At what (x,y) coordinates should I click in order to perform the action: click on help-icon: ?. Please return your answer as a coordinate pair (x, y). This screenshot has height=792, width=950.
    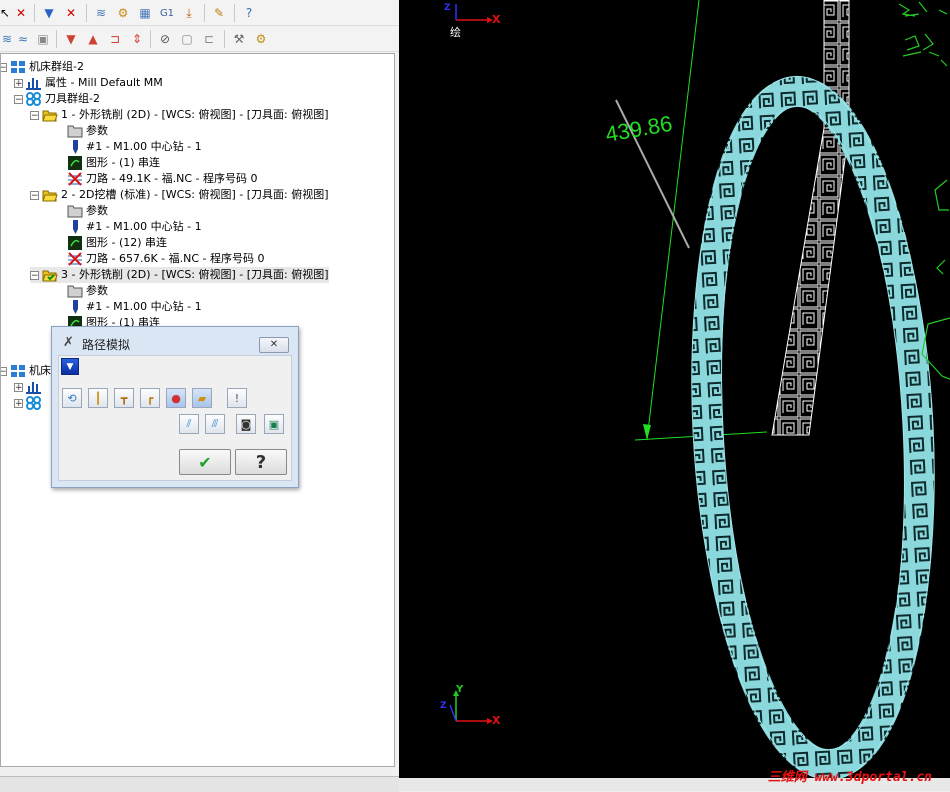
    Looking at the image, I should click on (249, 13).